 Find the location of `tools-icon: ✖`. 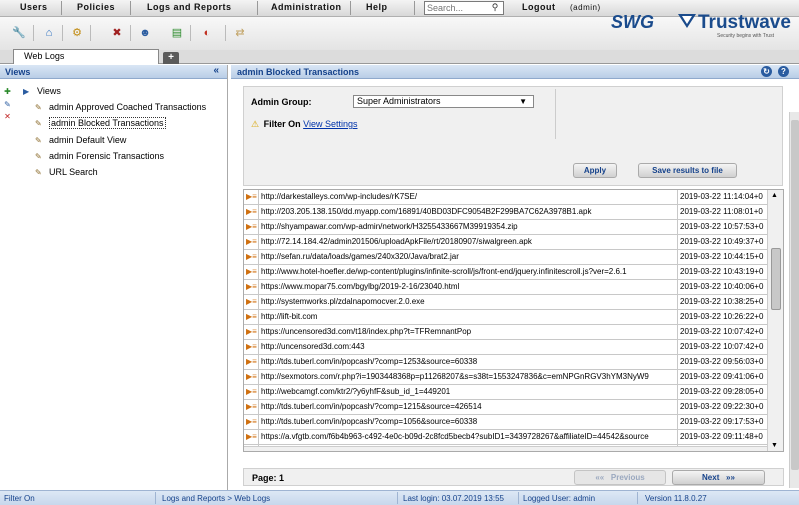

tools-icon: ✖ is located at coordinates (117, 33).